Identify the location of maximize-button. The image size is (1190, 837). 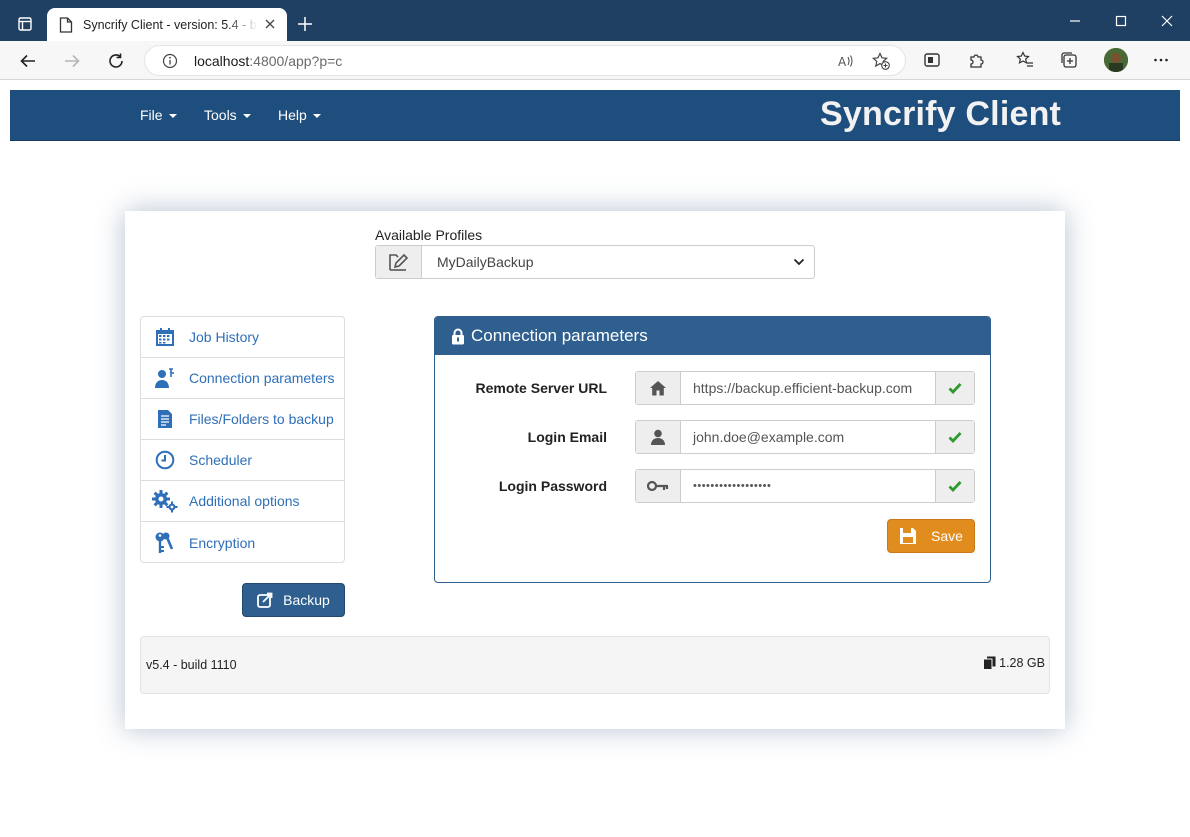
(1121, 21).